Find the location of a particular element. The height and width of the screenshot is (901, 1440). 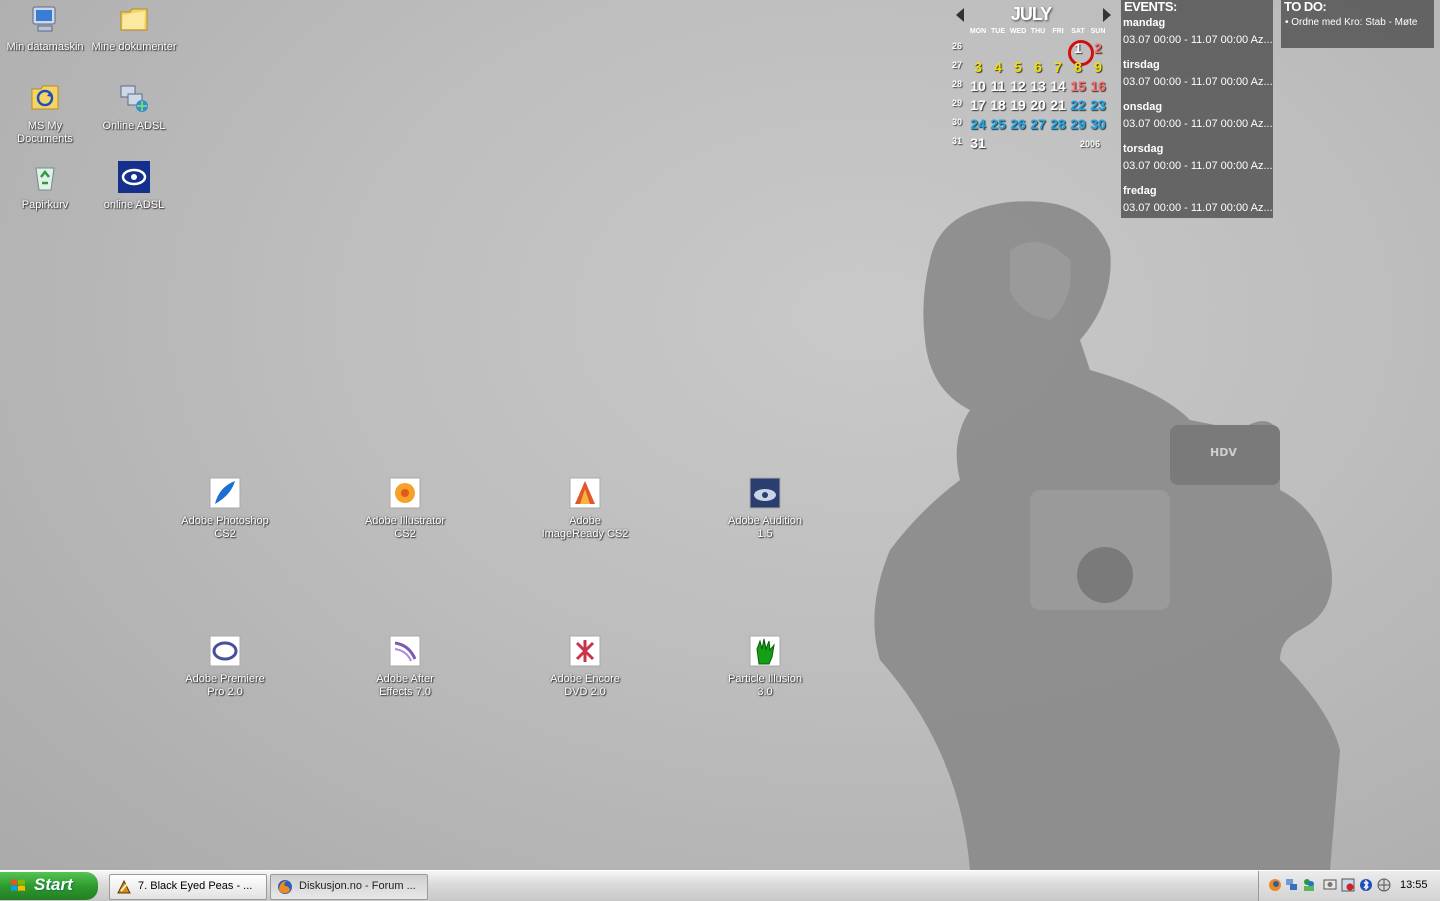

calendar-day: 11 is located at coordinates (998, 86).